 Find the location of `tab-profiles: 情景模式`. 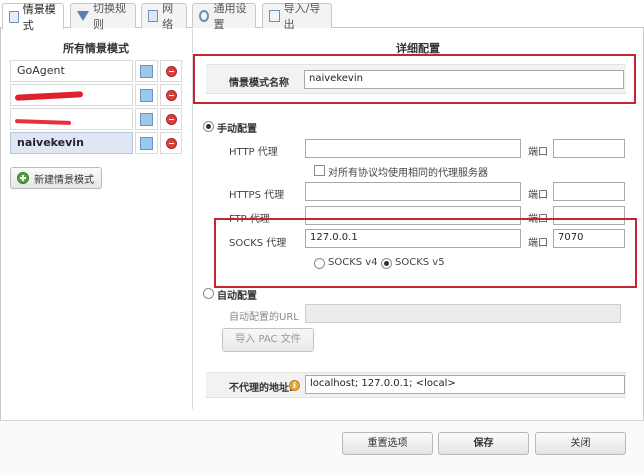

tab-profiles: 情景模式 is located at coordinates (33, 17).